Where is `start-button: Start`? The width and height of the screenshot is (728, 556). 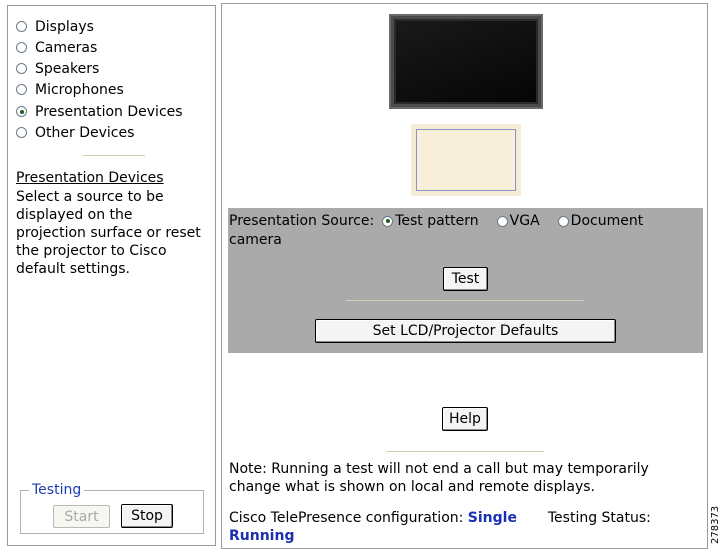 start-button: Start is located at coordinates (81, 516).